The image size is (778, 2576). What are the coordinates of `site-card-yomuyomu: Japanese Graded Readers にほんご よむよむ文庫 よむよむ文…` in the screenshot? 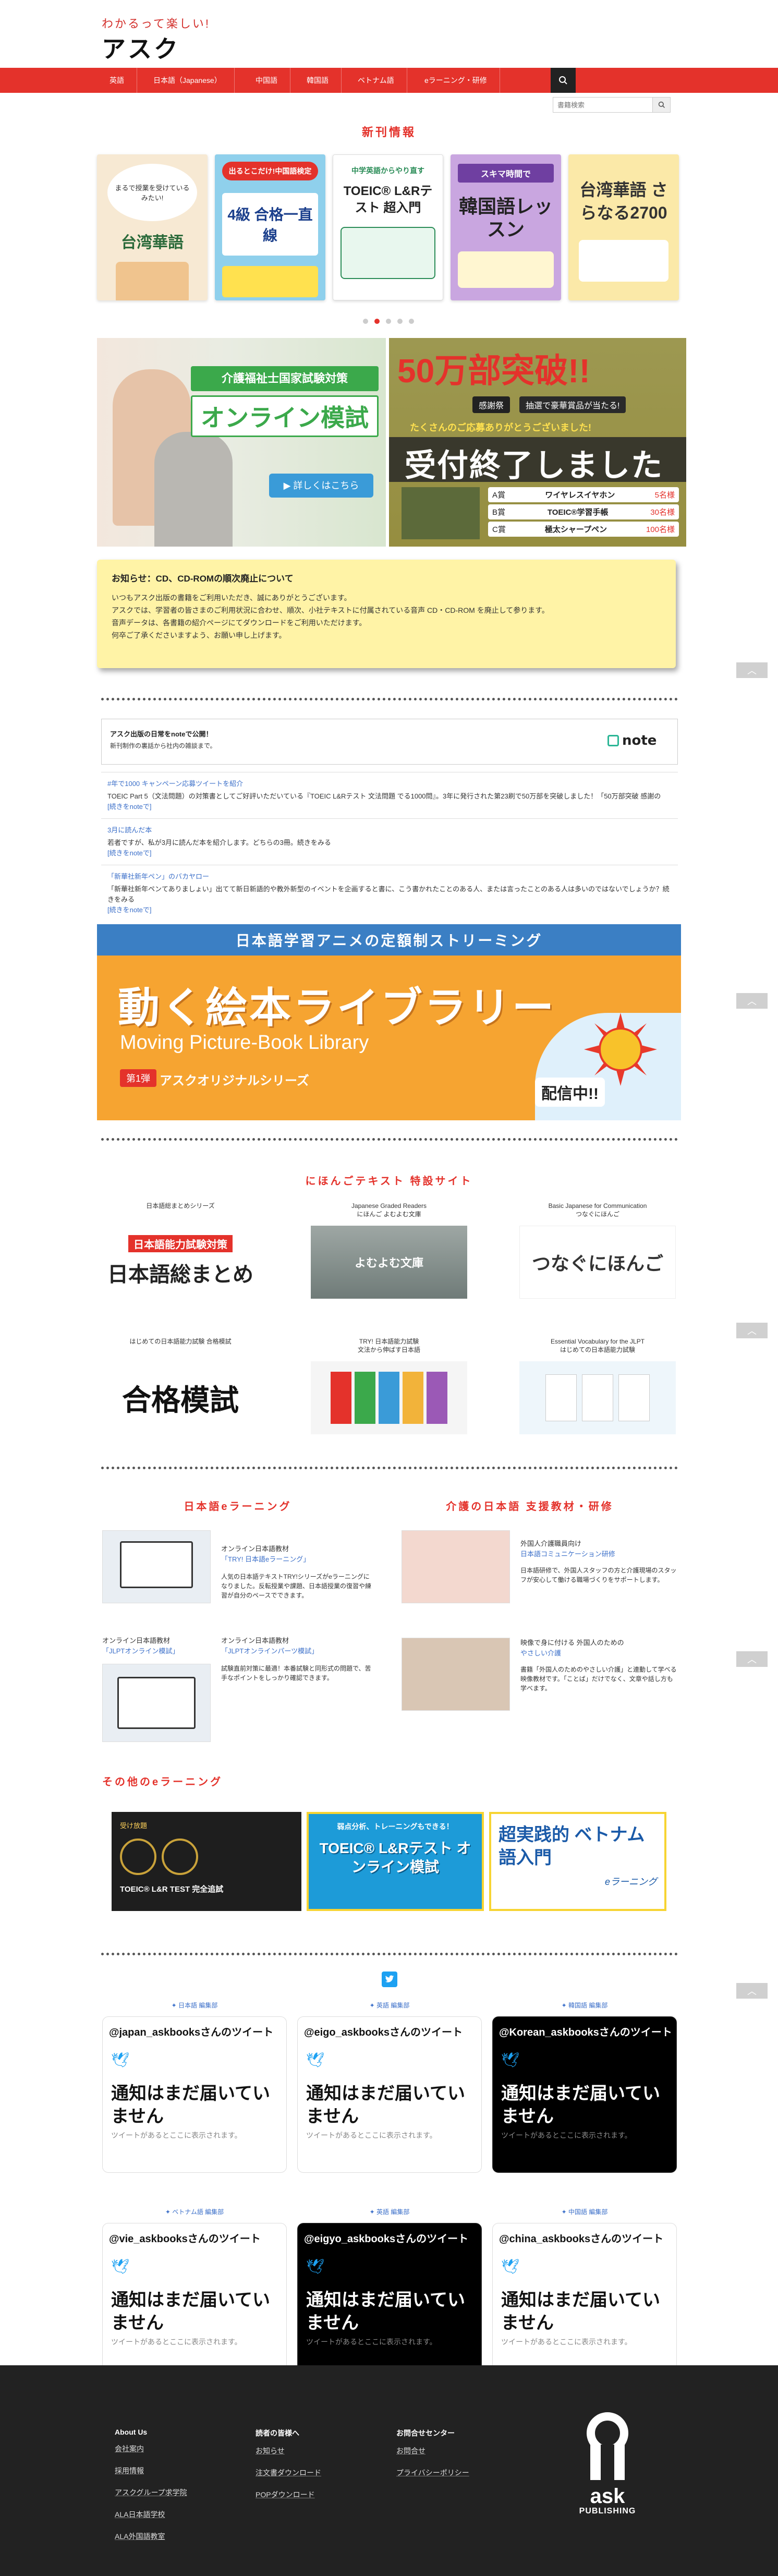 It's located at (389, 1250).